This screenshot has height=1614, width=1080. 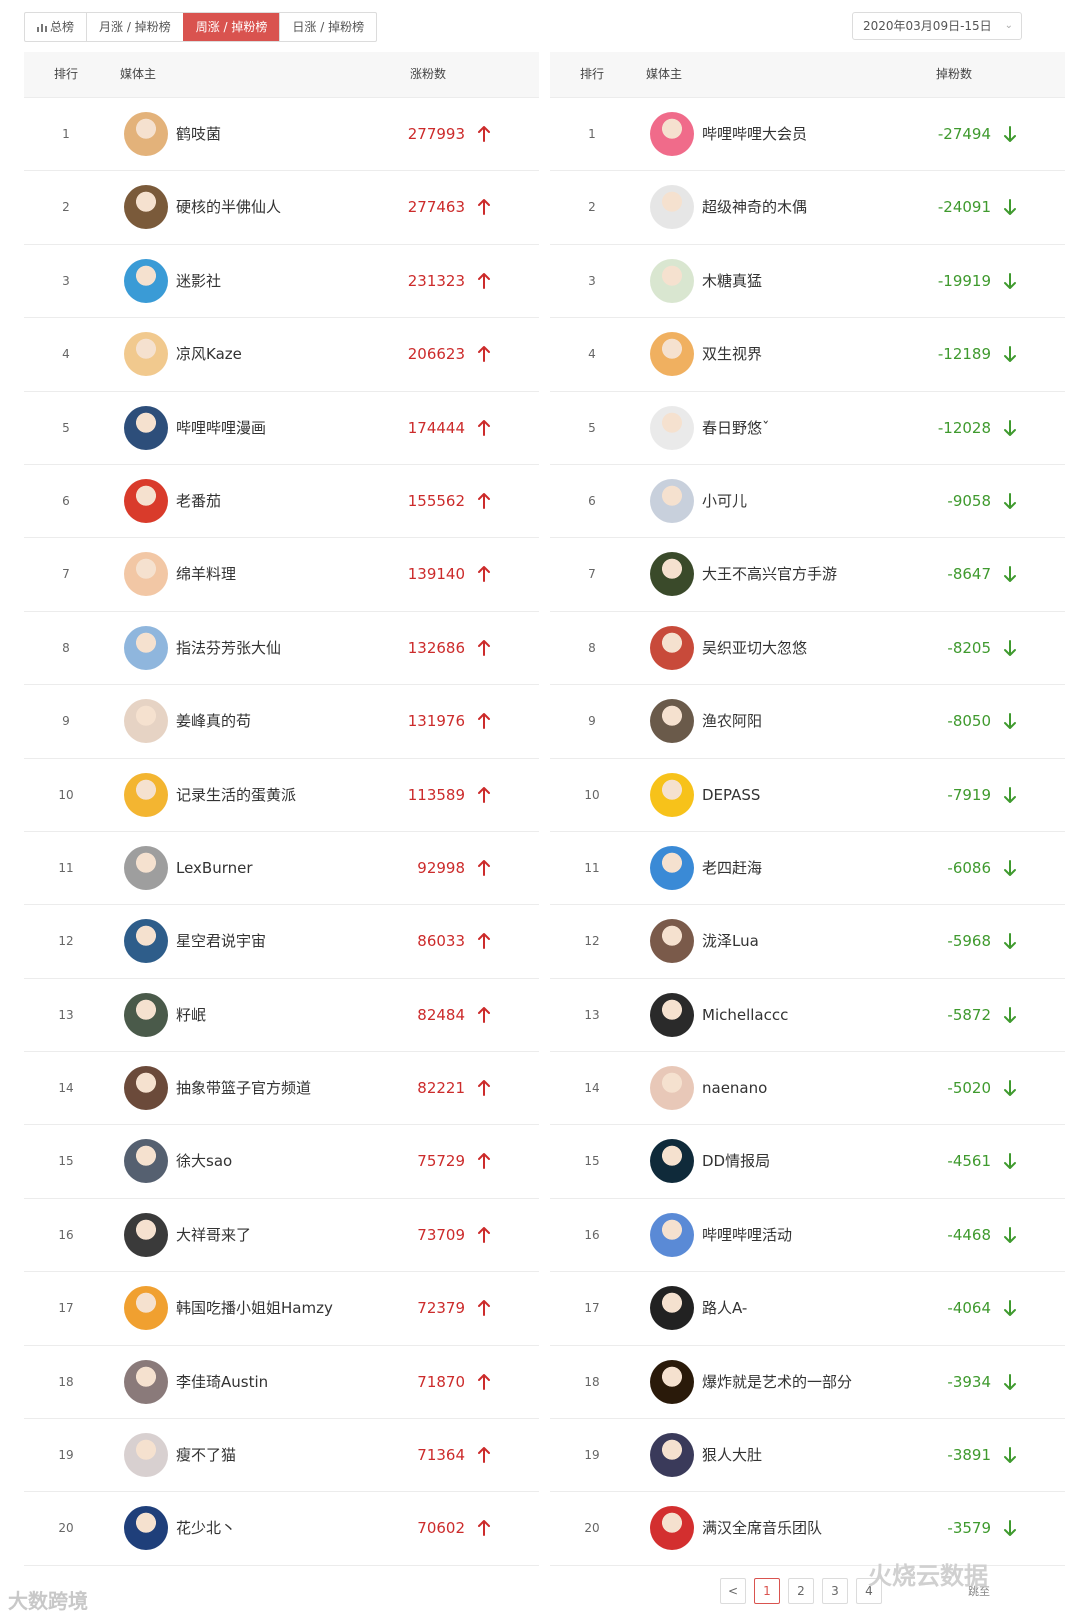 What do you see at coordinates (724, 1308) in the screenshot?
I see `creator-name: 路人A-` at bounding box center [724, 1308].